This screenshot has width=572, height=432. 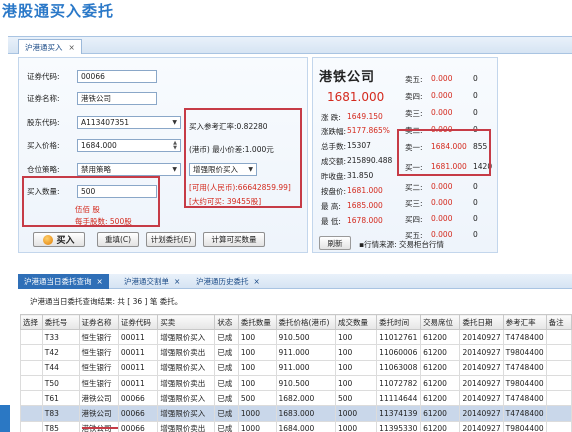 What do you see at coordinates (352, 206) in the screenshot?
I see `quote-high: 最 高: 1685.000` at bounding box center [352, 206].